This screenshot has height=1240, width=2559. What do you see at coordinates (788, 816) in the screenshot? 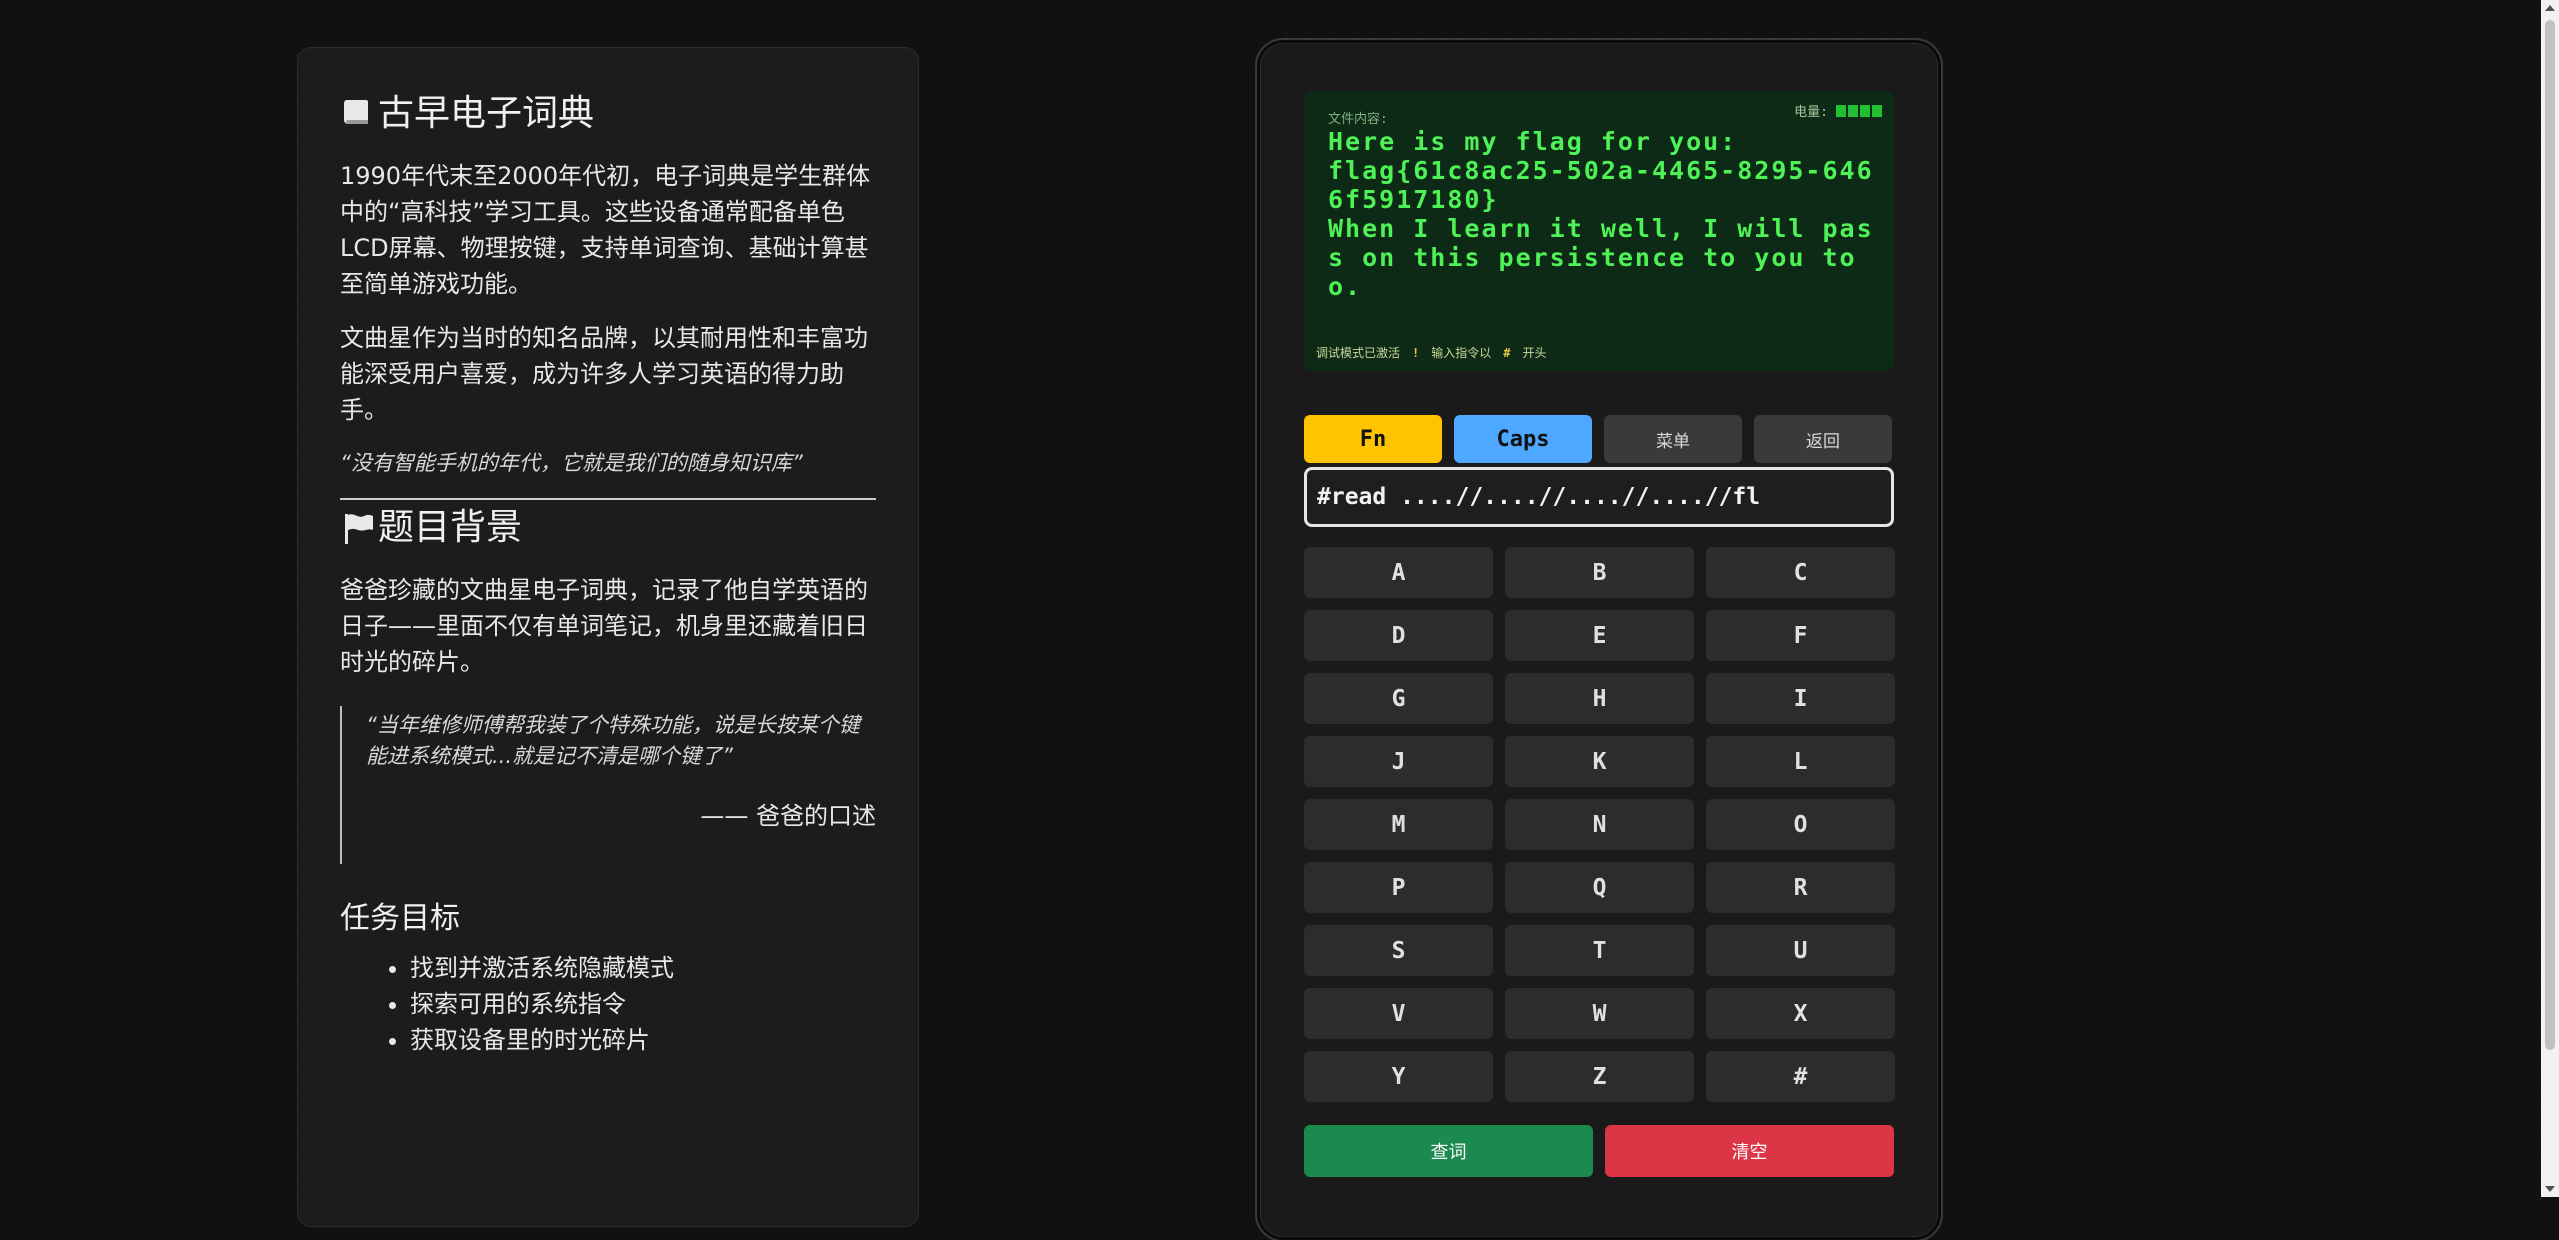
I see `dad-quote-cite: —— 爸爸的口述` at bounding box center [788, 816].